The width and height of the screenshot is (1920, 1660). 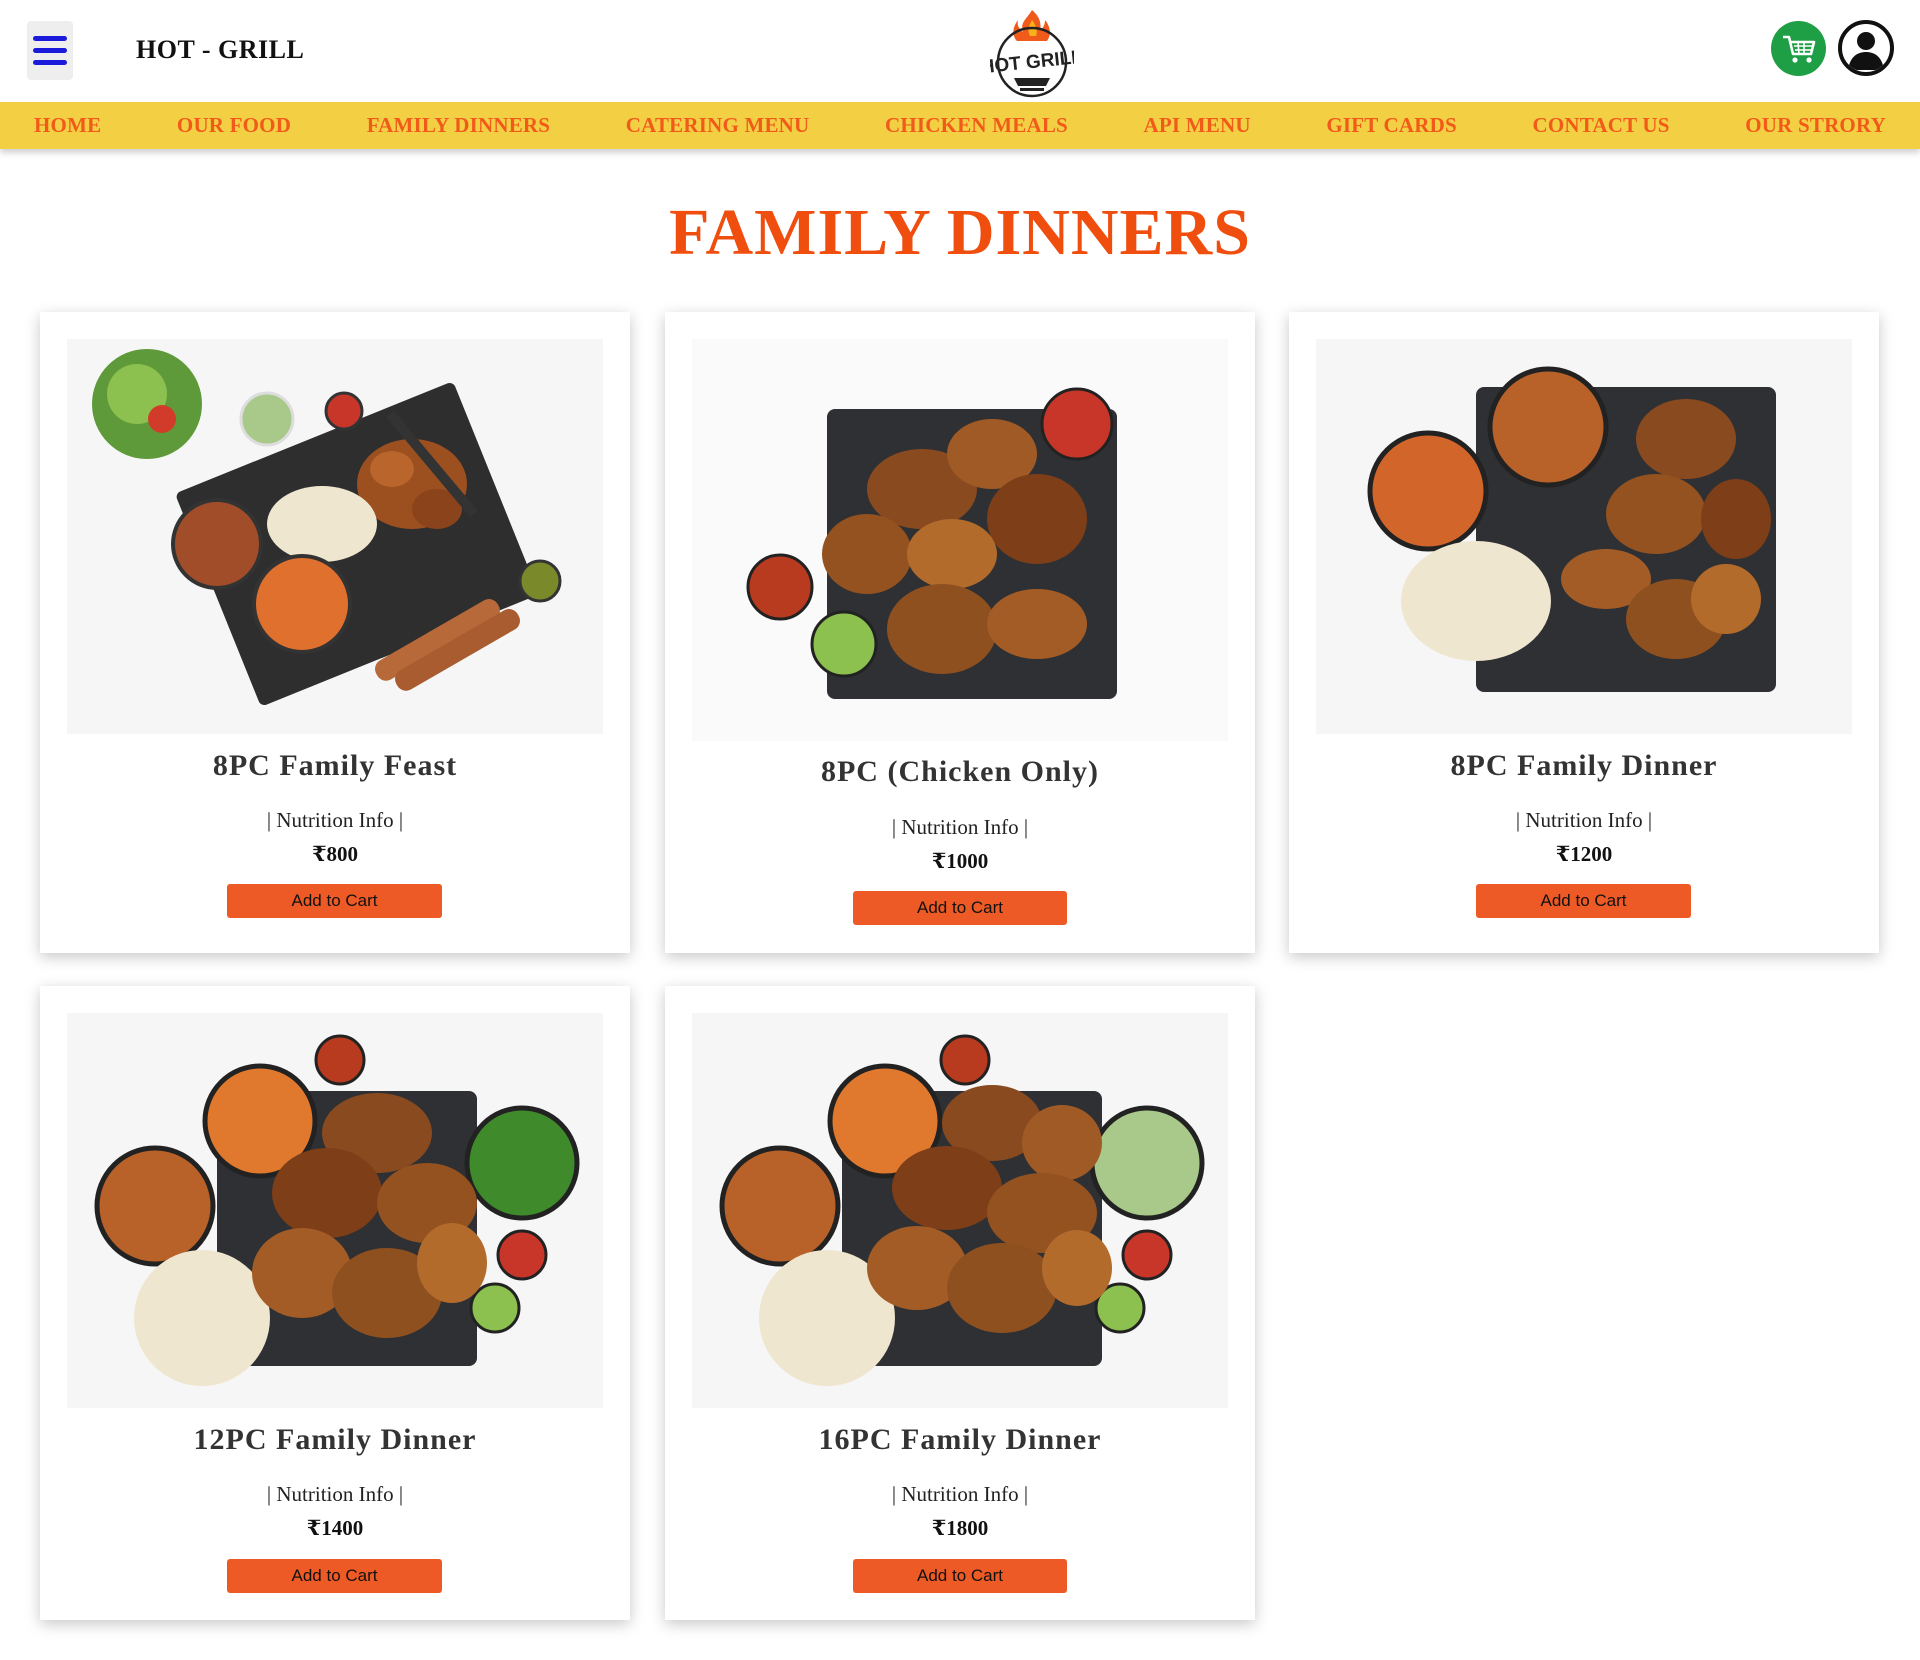 What do you see at coordinates (960, 861) in the screenshot?
I see `product-price: ₹1000` at bounding box center [960, 861].